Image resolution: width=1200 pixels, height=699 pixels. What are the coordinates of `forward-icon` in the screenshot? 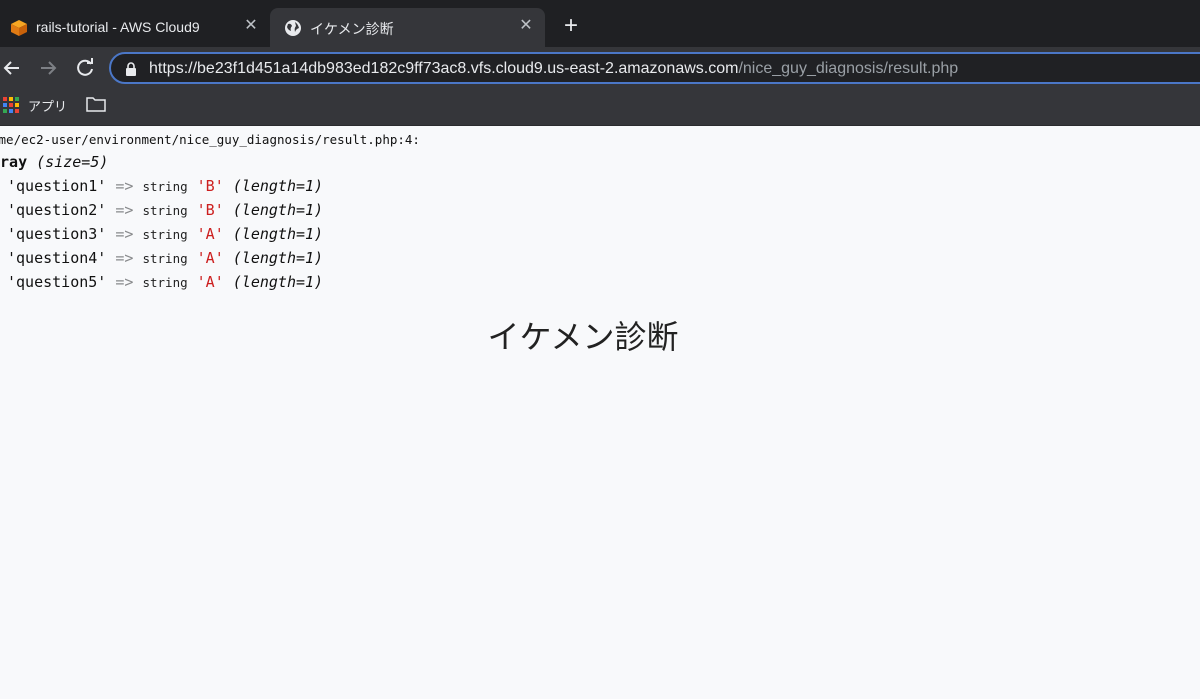 It's located at (48, 68).